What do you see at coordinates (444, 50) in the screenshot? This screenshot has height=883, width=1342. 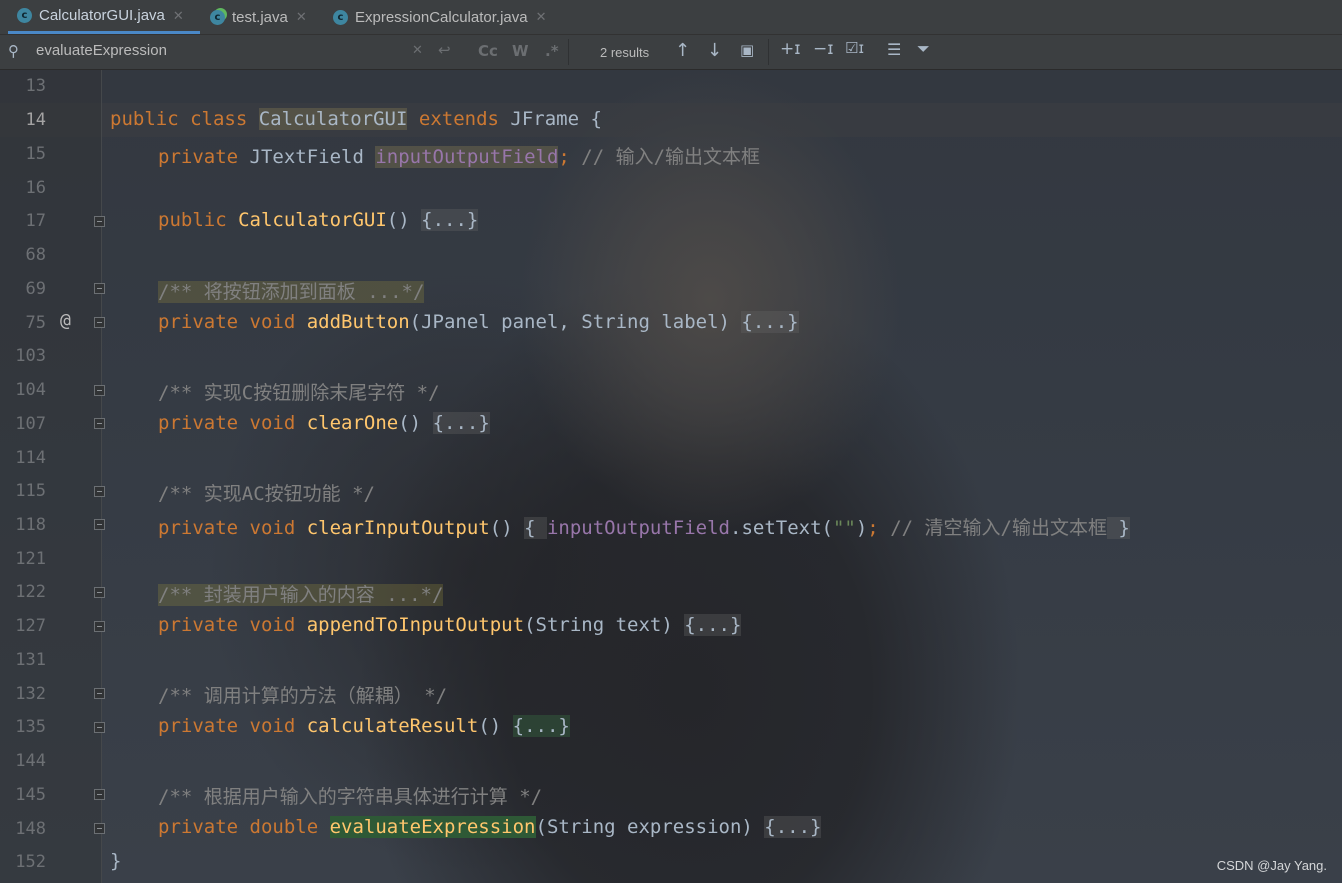 I see `new-line-icon: ↩` at bounding box center [444, 50].